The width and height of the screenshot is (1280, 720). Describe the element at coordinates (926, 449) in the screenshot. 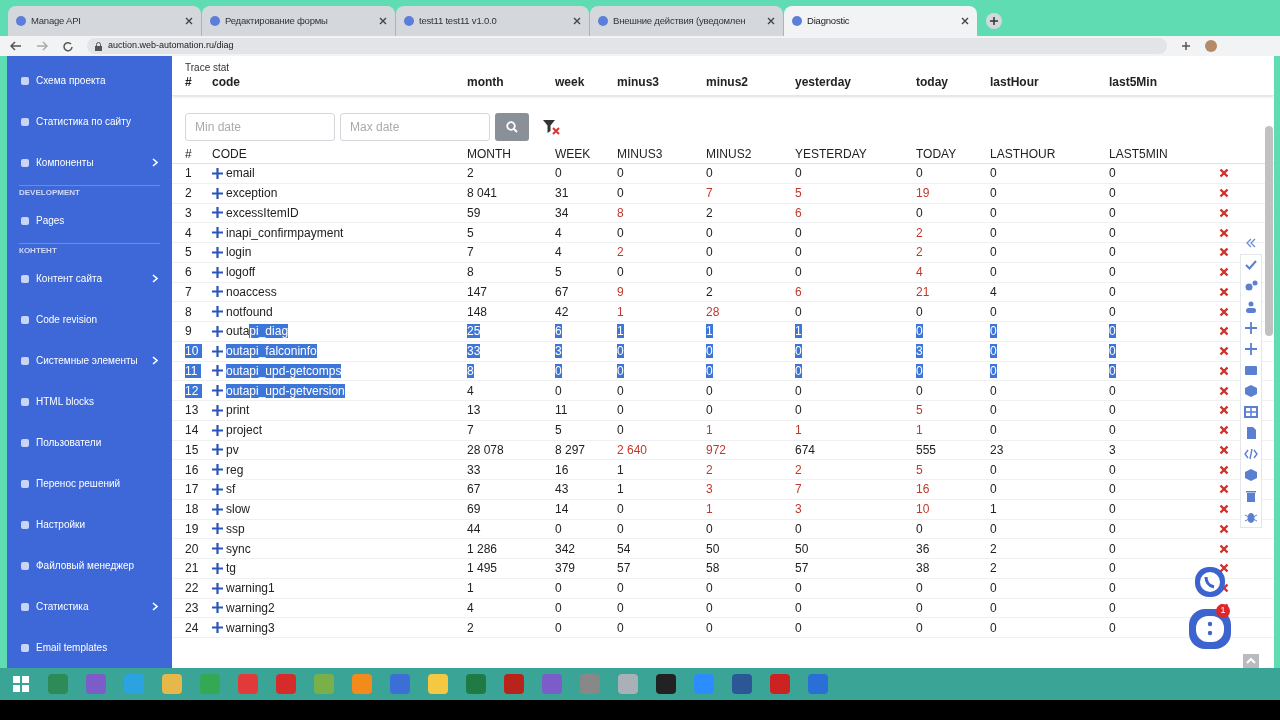

I see `table-cell: 555` at that location.